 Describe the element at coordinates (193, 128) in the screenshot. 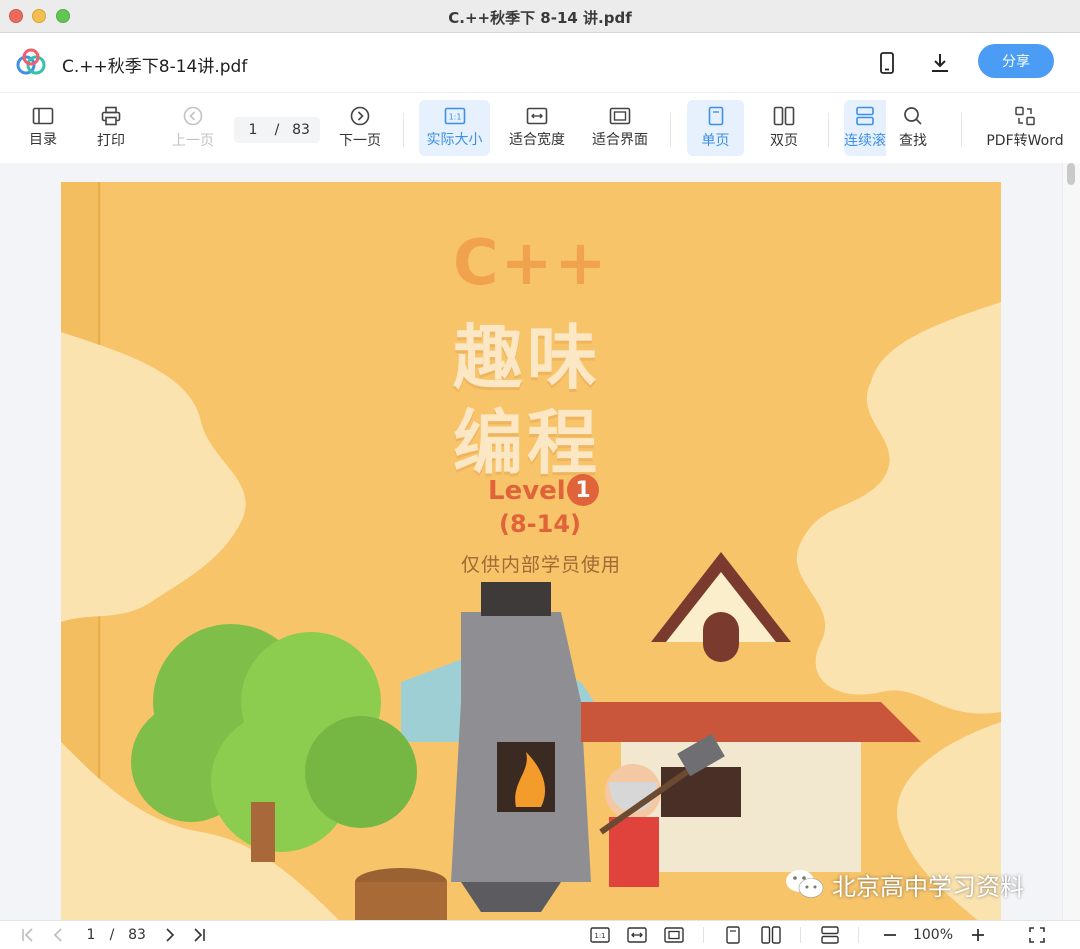

I see `prev-page-button: 上一页` at that location.